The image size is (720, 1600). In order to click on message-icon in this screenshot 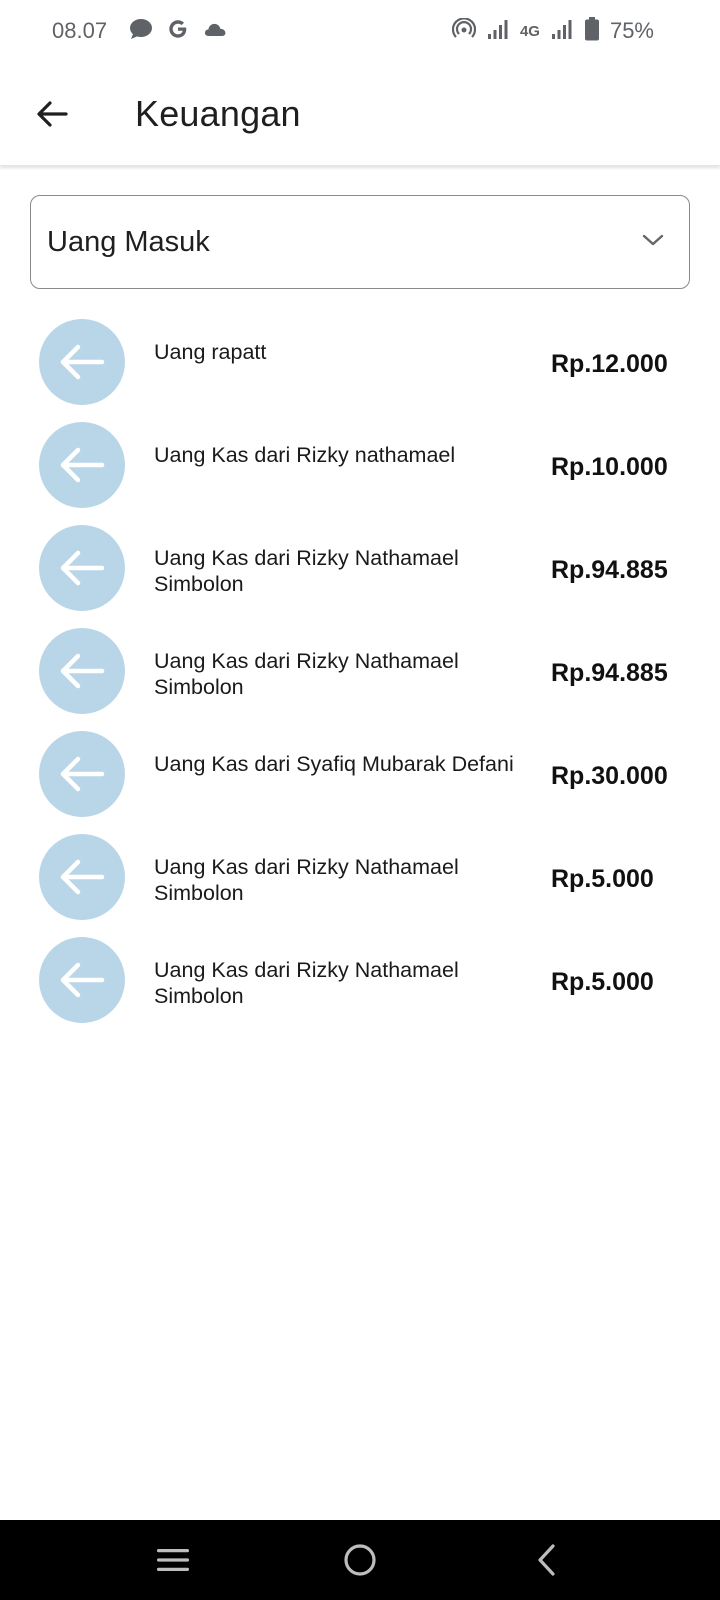, I will do `click(141, 31)`.